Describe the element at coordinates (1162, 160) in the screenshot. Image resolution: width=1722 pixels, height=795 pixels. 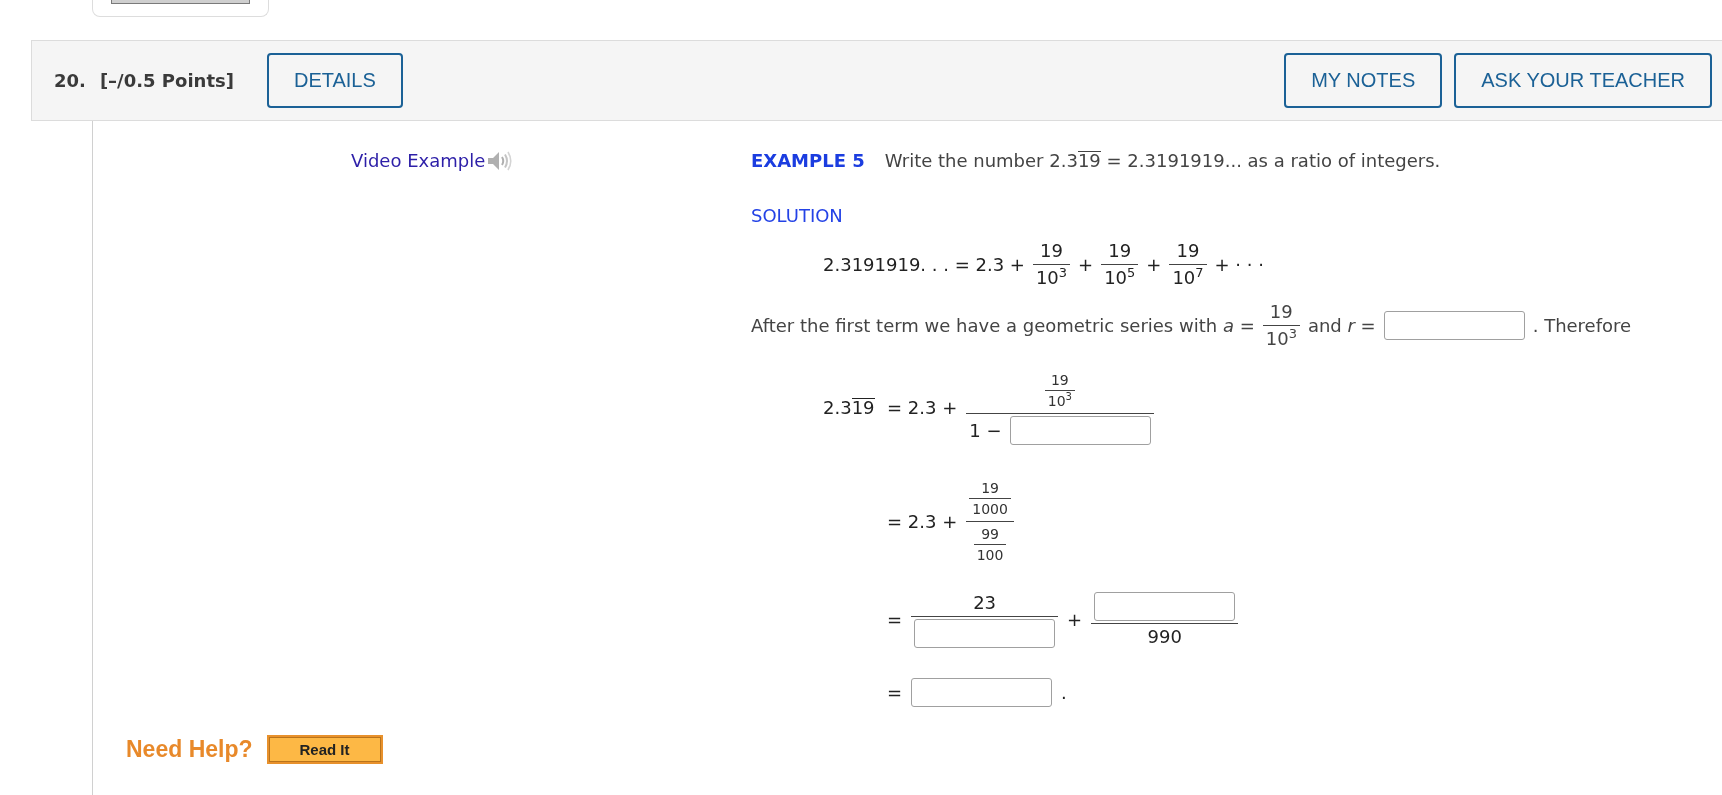
I see `prompt-text: Write the number 2.319 = 2.3191919... as a ratio of integers.` at that location.